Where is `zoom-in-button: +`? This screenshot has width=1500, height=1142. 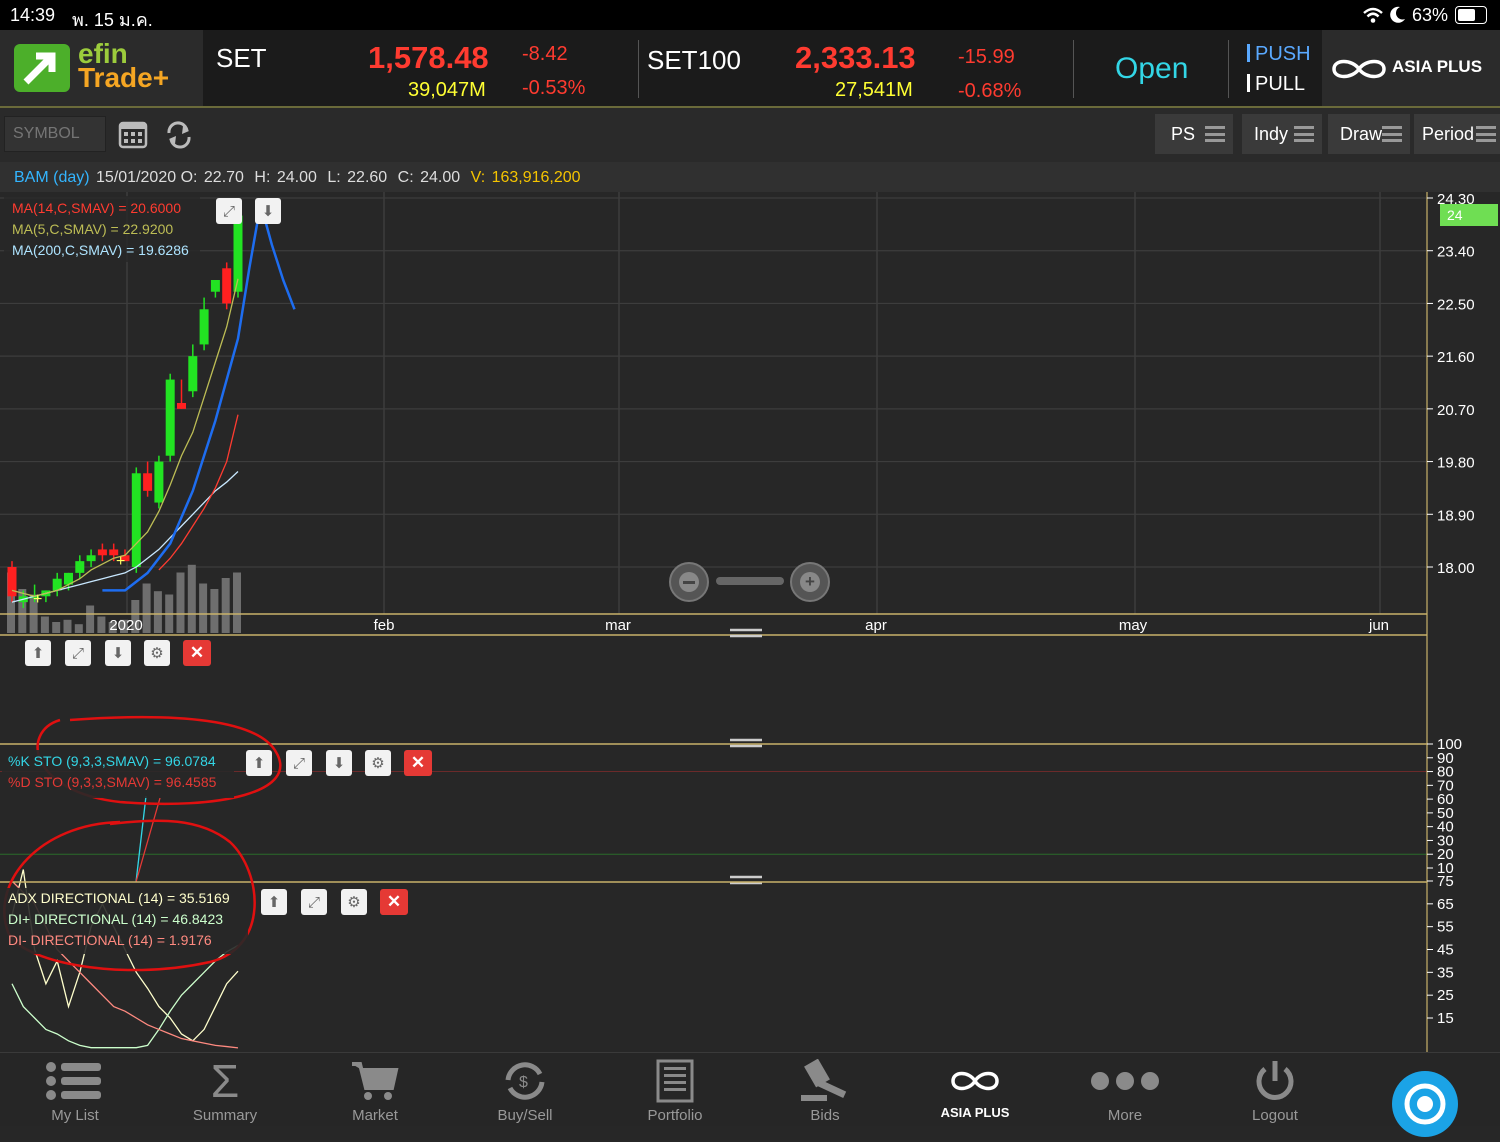 zoom-in-button: + is located at coordinates (810, 582).